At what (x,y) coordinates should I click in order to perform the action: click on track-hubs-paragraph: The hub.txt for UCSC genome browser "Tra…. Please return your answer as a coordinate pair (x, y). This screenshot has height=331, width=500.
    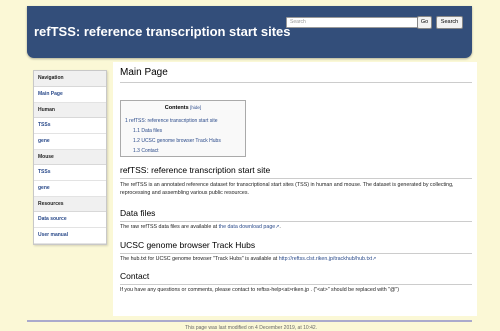
    Looking at the image, I should click on (295, 259).